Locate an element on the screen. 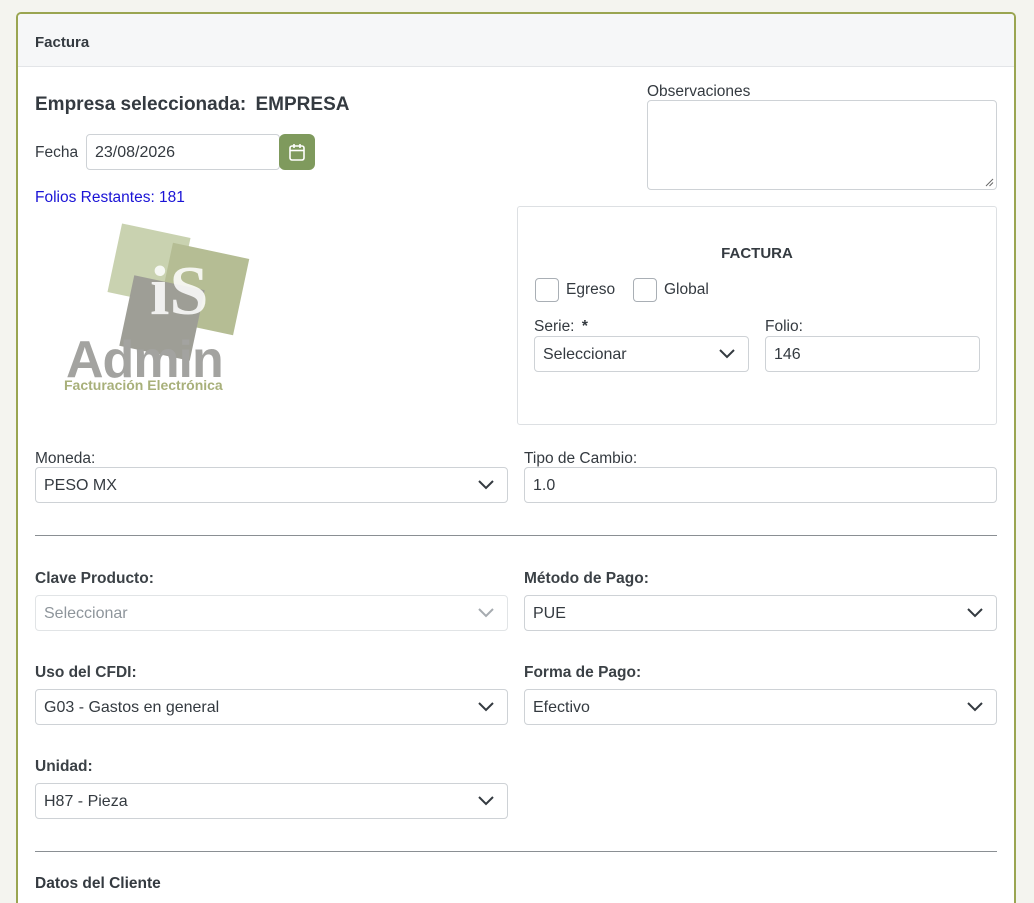 This screenshot has height=903, width=1034. serie-required-mark: * is located at coordinates (584, 326).